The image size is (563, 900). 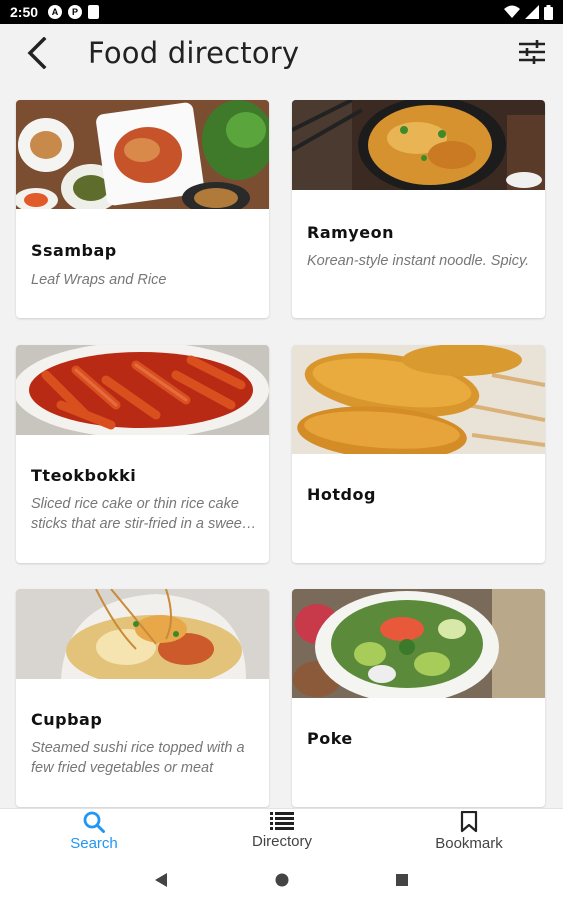 I want to click on list-icon, so click(x=282, y=821).